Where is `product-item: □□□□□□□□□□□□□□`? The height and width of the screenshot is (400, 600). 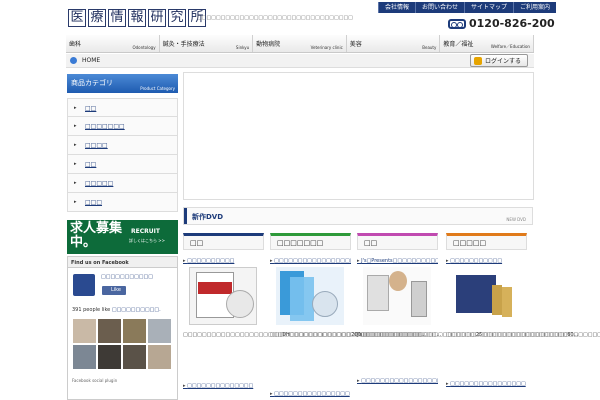
product-item: □□□□□□□□□□□□□□ is located at coordinates (223, 386).